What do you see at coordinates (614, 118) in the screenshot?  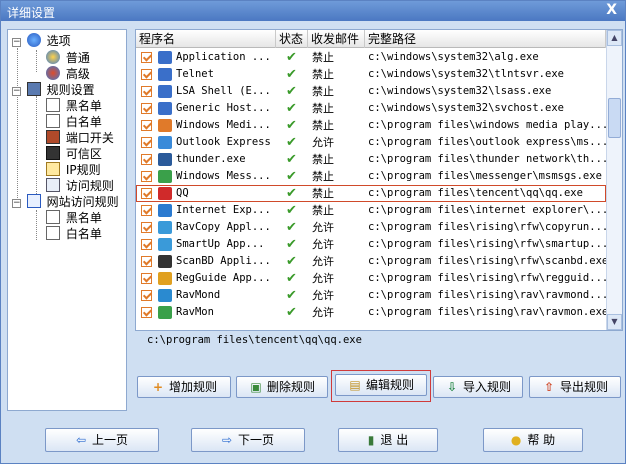 I see `scroll-thumb` at bounding box center [614, 118].